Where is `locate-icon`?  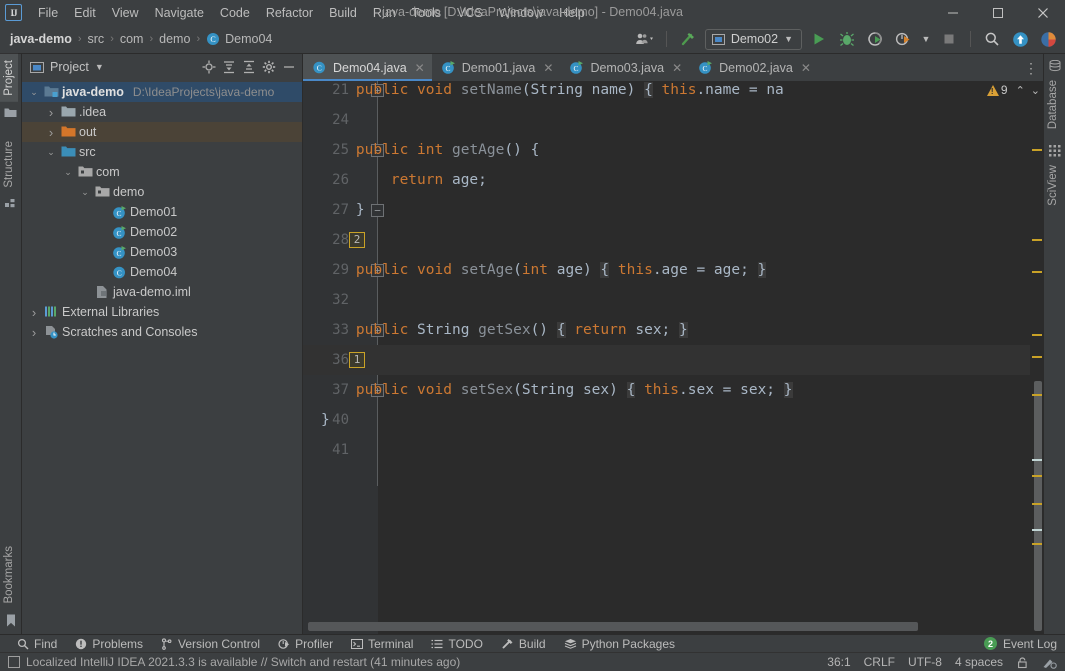
locate-icon is located at coordinates (209, 67).